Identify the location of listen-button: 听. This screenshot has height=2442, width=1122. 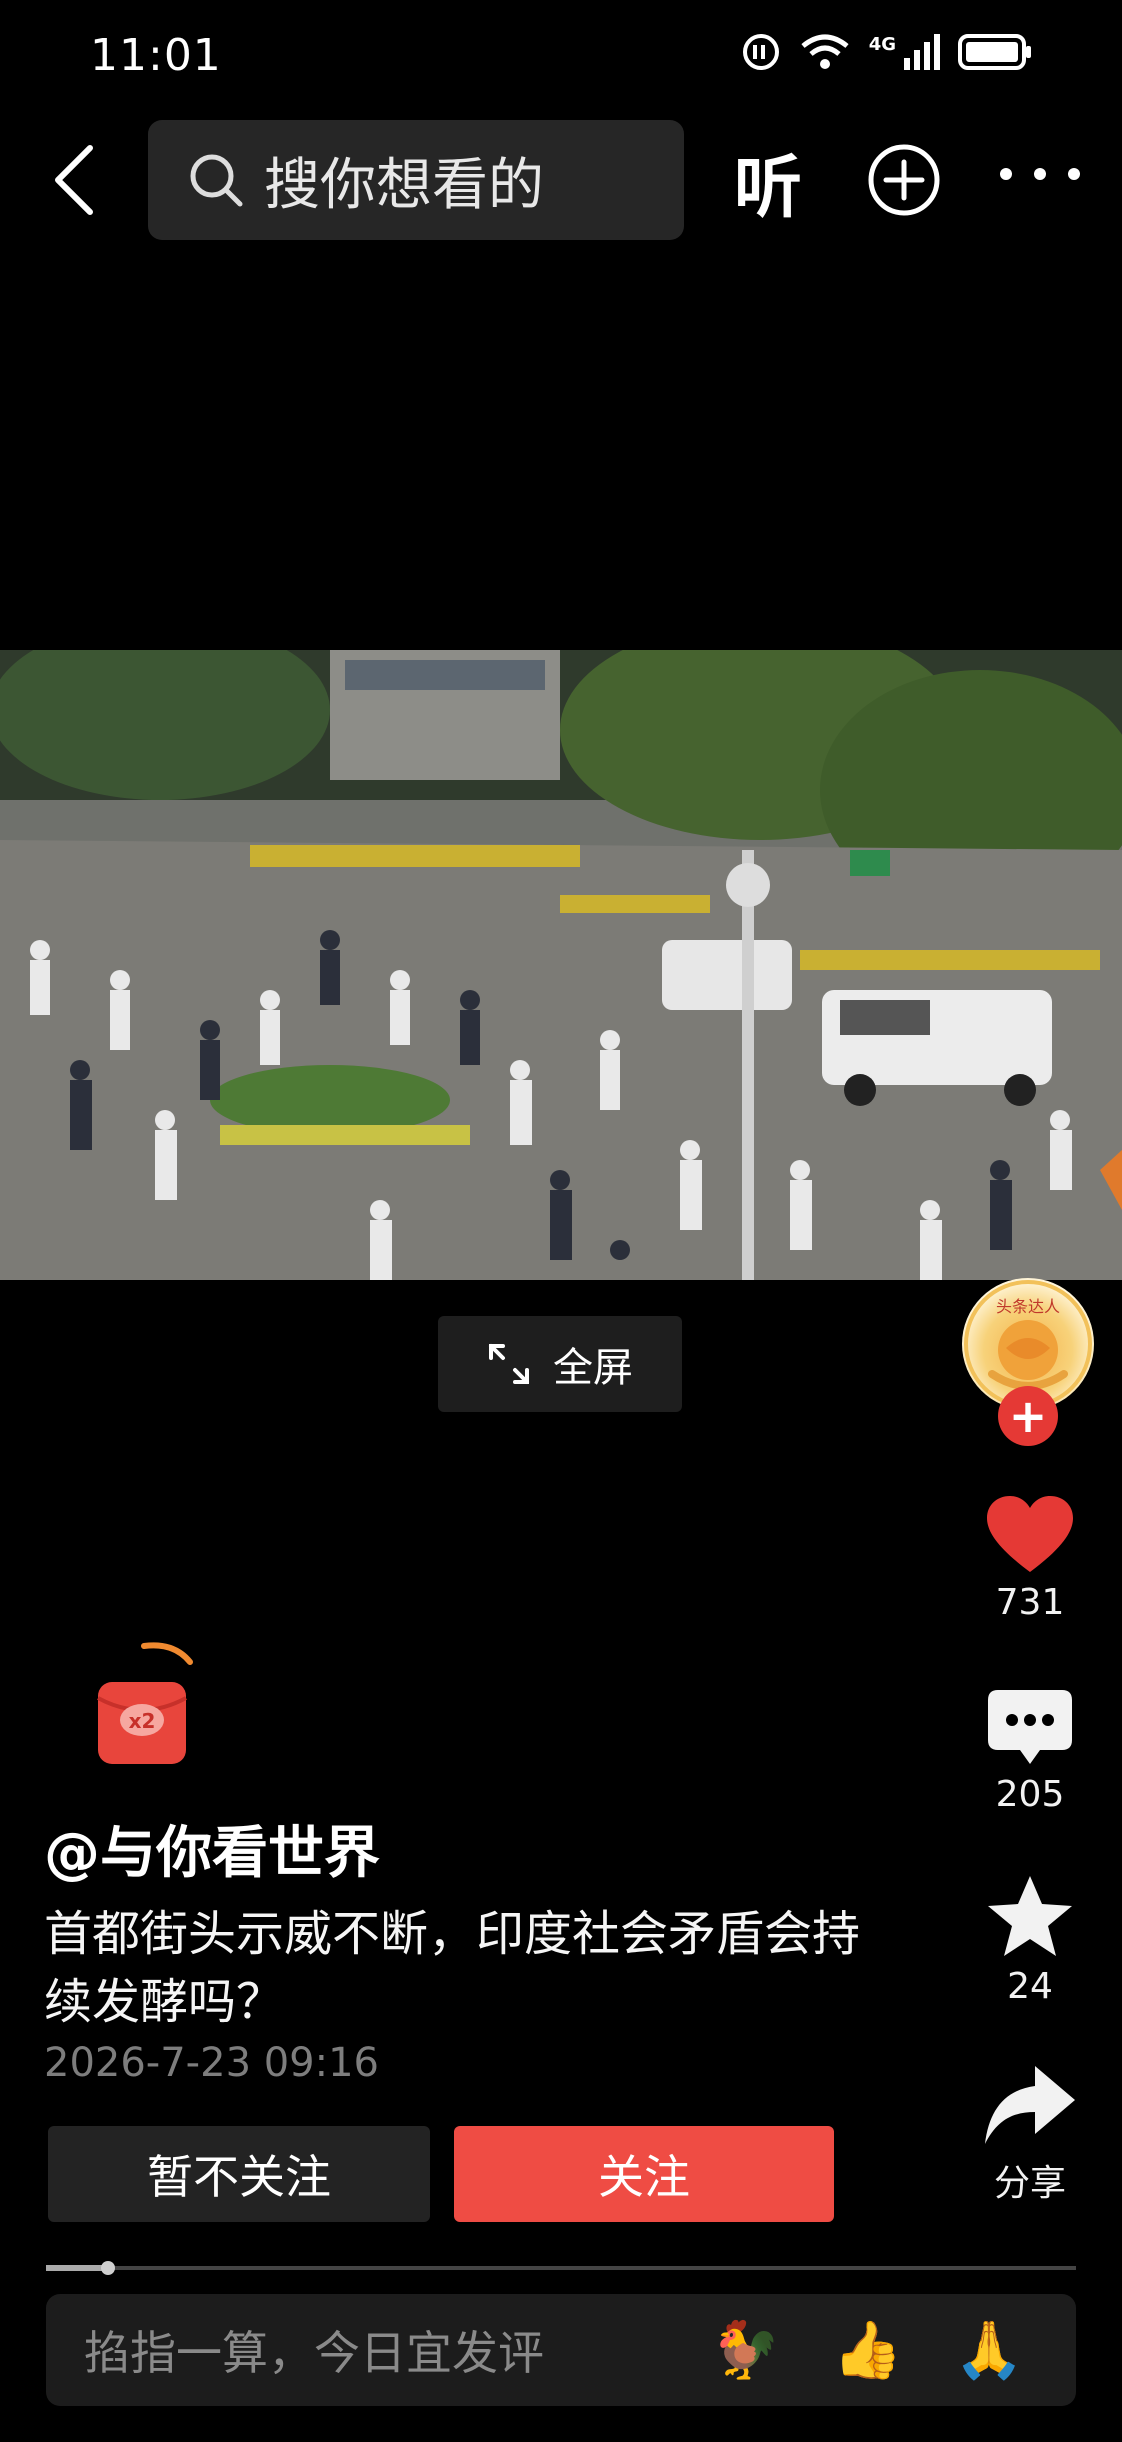
(768, 181).